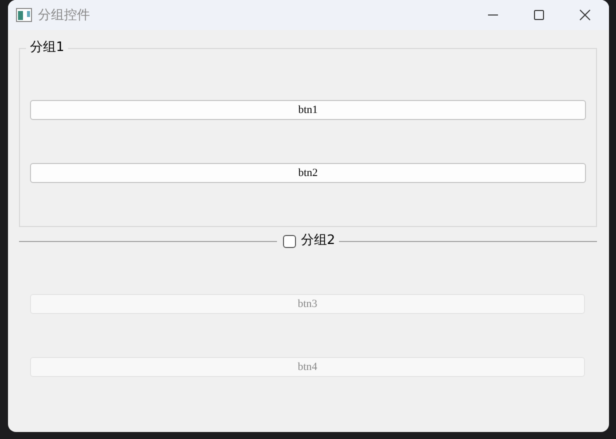 This screenshot has width=616, height=439. What do you see at coordinates (308, 173) in the screenshot?
I see `push-button: btn2` at bounding box center [308, 173].